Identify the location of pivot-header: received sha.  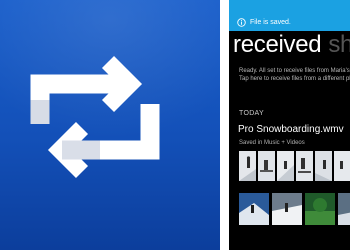
(291, 45).